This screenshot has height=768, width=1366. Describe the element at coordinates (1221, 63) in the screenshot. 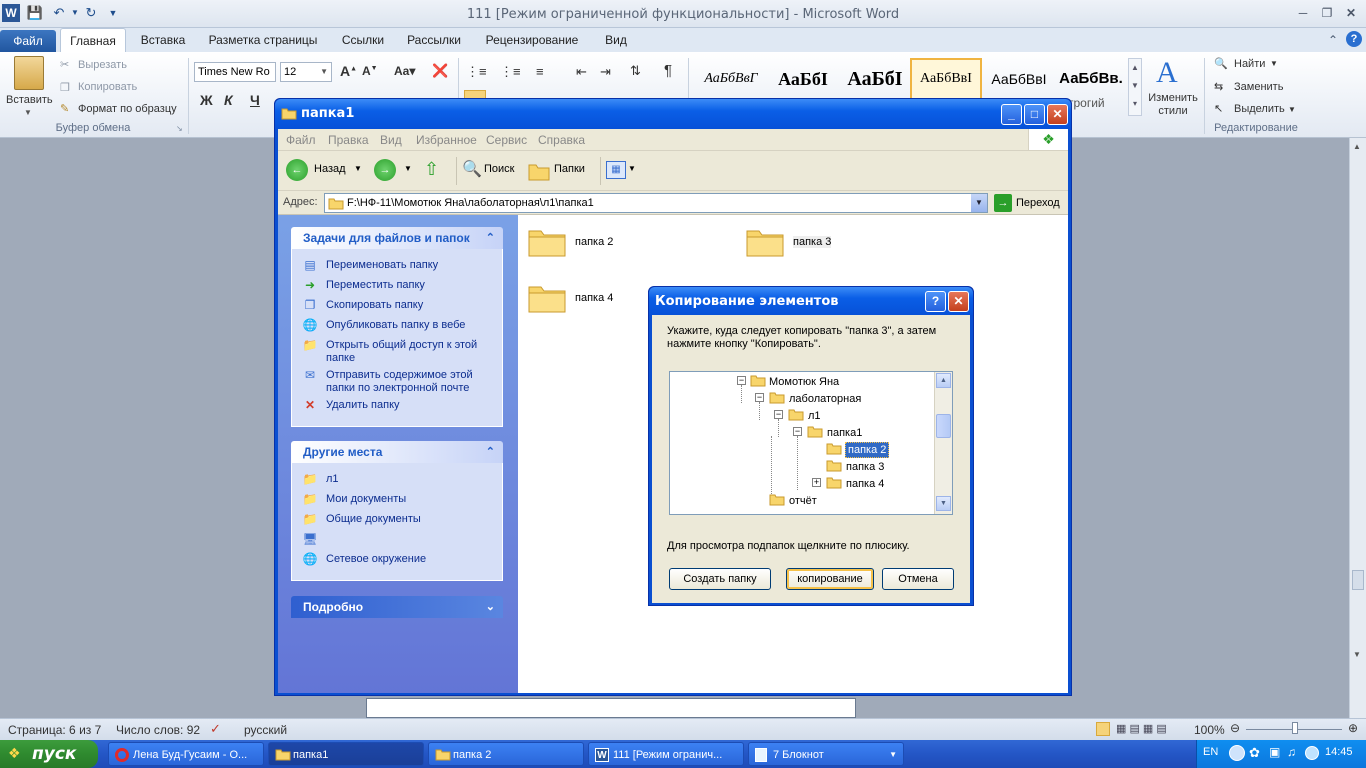

I see `find-icon: 🔍` at that location.